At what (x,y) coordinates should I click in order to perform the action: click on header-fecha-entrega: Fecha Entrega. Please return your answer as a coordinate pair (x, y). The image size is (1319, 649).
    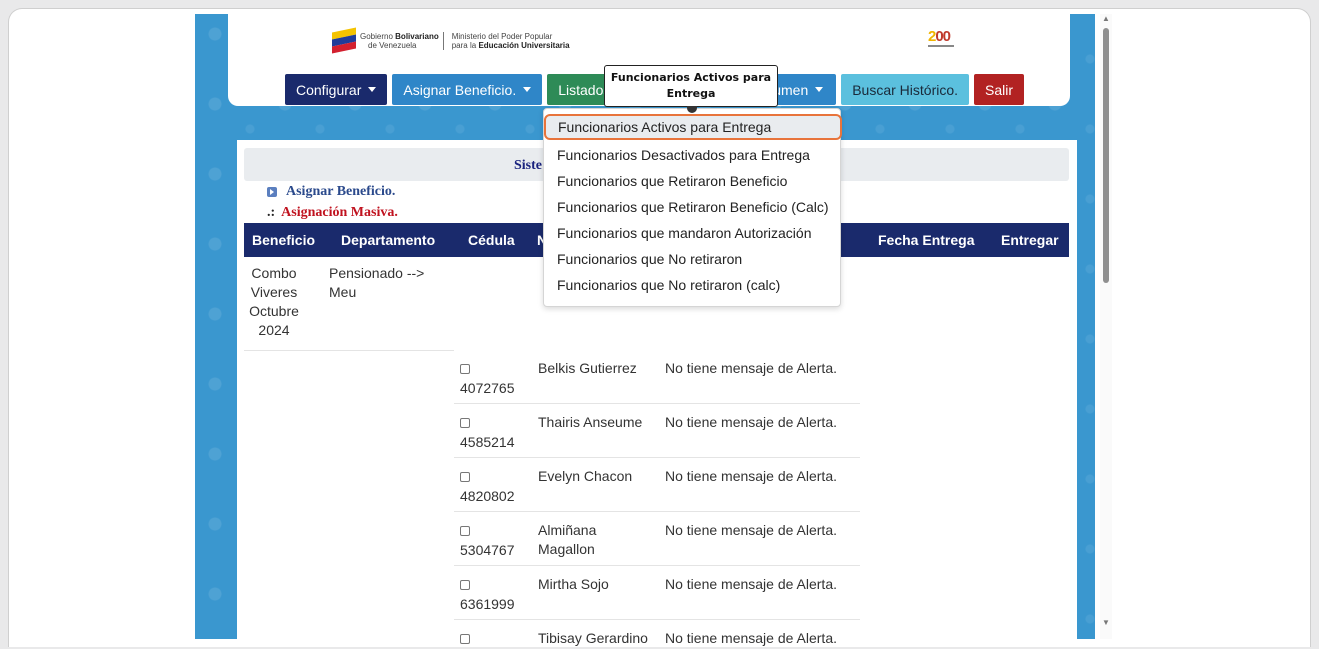
    Looking at the image, I should click on (926, 240).